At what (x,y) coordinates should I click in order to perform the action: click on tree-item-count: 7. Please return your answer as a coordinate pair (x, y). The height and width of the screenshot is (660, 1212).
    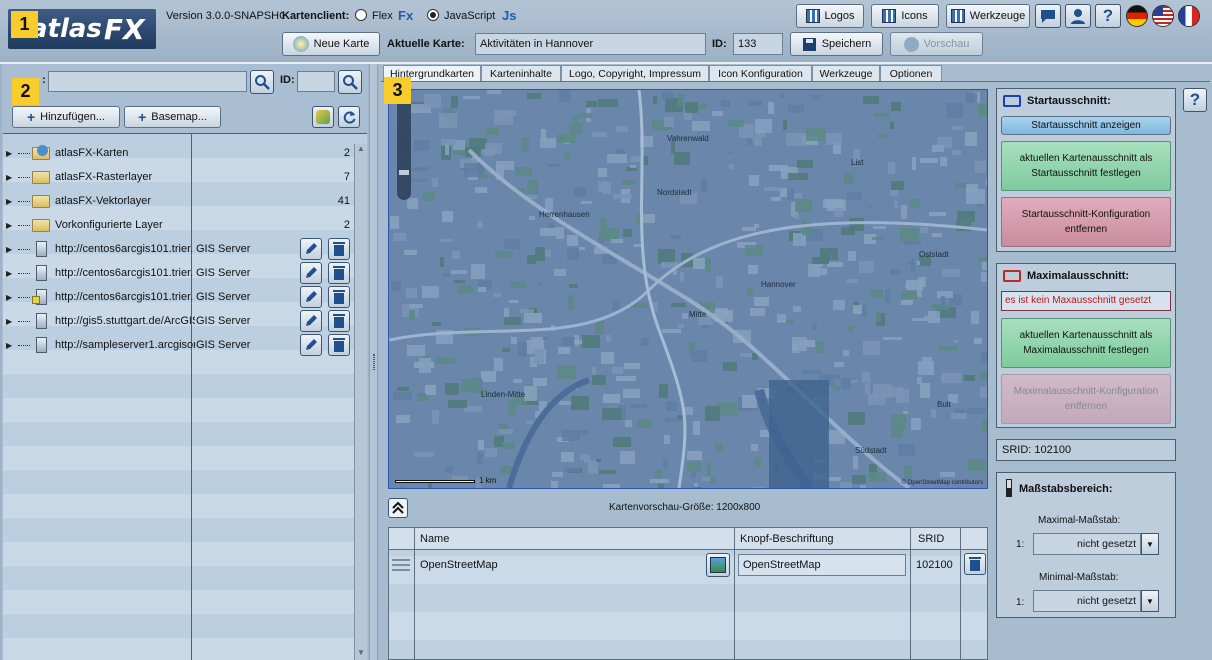
    Looking at the image, I should click on (346, 177).